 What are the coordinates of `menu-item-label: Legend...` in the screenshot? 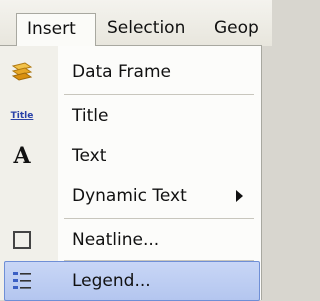 It's located at (111, 281).